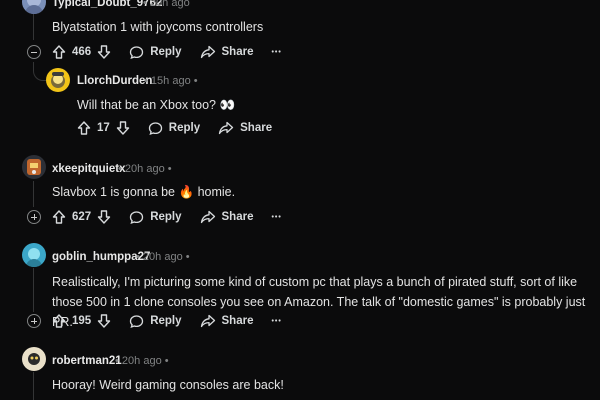  I want to click on vote-count: 195, so click(82, 321).